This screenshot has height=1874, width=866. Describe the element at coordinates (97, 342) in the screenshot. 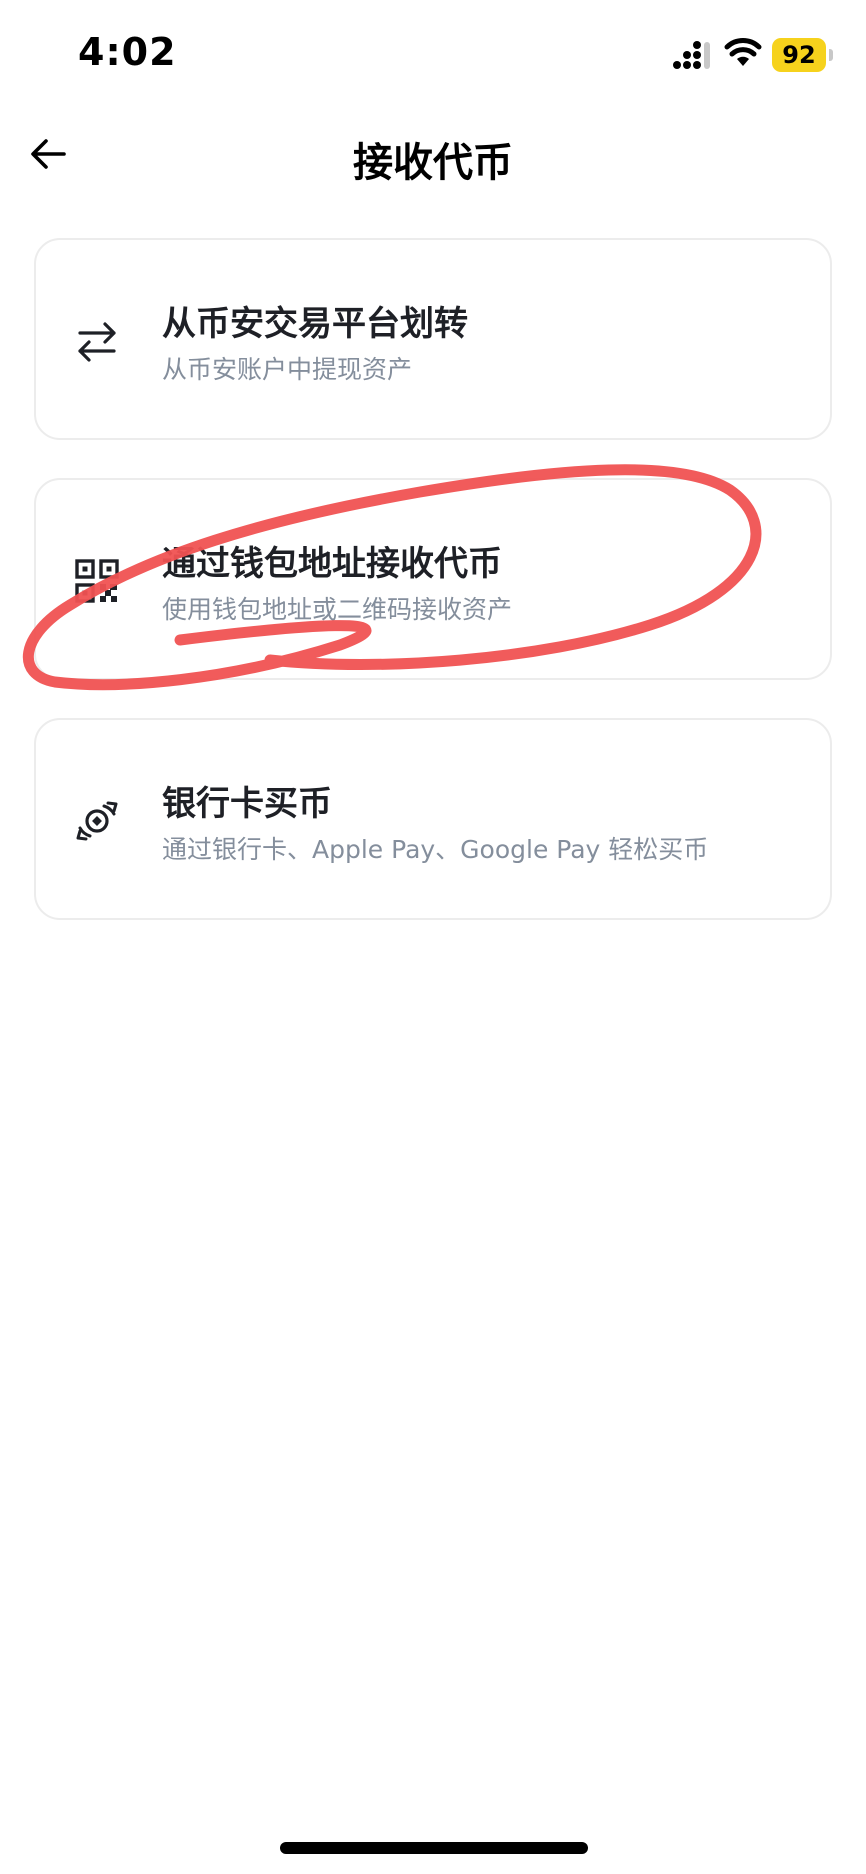

I see `transfer-arrows-icon` at that location.